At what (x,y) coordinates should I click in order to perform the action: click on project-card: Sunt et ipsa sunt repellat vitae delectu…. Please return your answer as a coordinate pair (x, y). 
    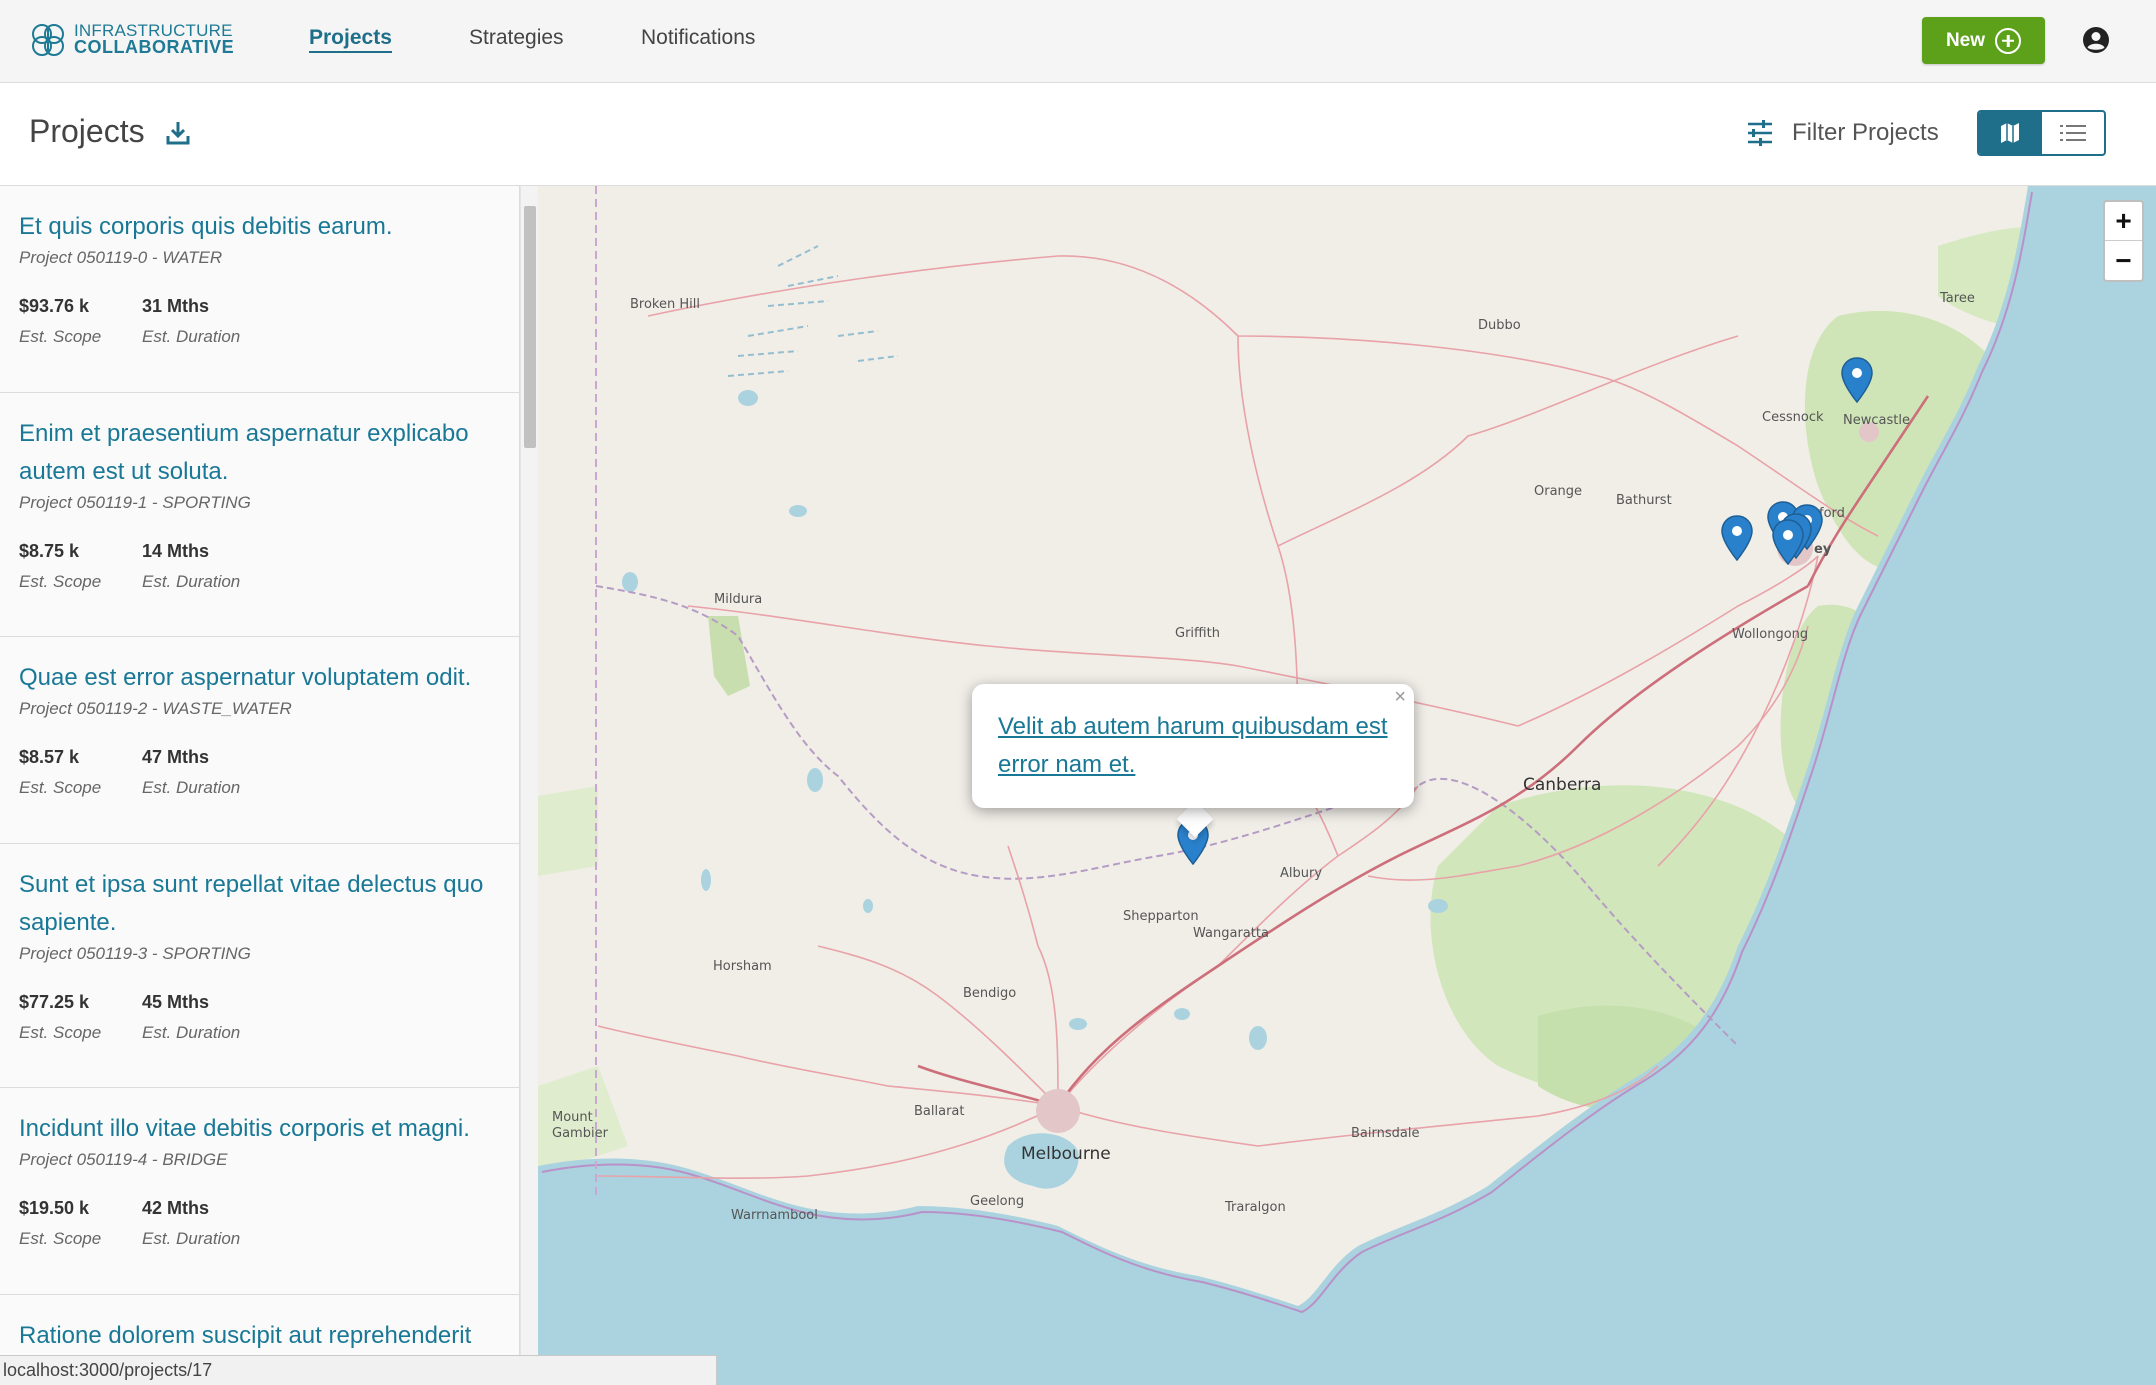
    Looking at the image, I should click on (259, 966).